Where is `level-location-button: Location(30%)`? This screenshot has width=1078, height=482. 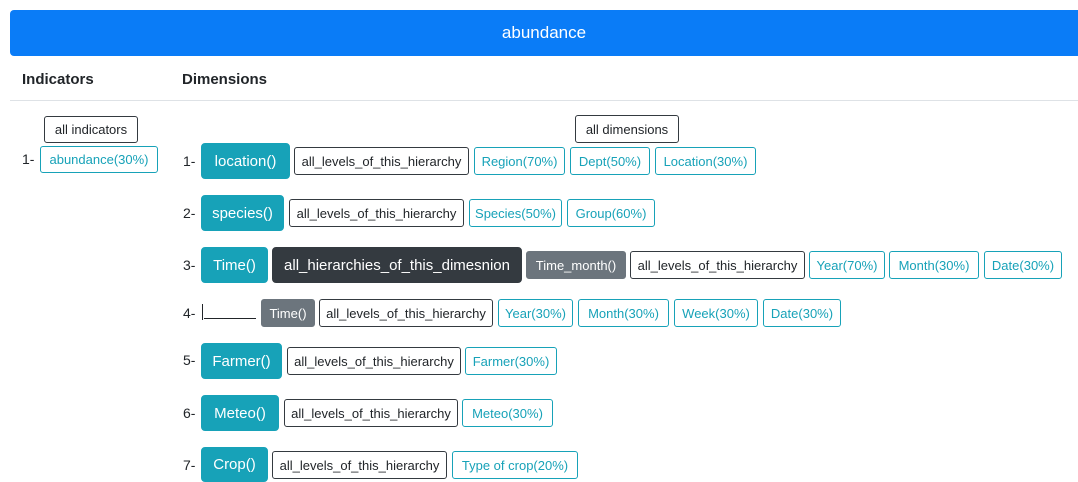 level-location-button: Location(30%) is located at coordinates (705, 161).